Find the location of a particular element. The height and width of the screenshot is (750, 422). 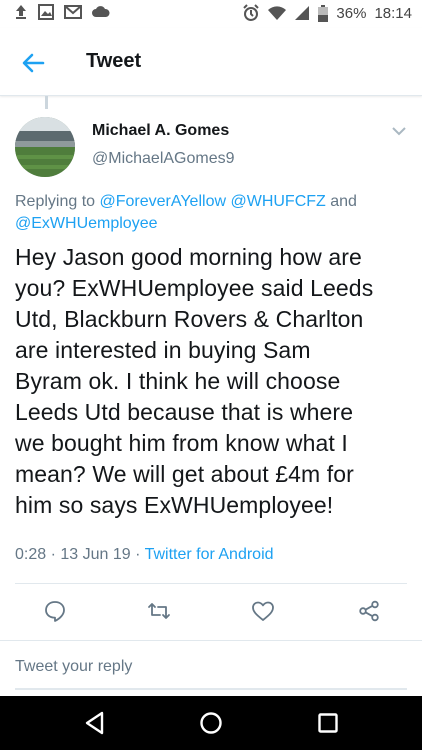

back-button is located at coordinates (33, 63).